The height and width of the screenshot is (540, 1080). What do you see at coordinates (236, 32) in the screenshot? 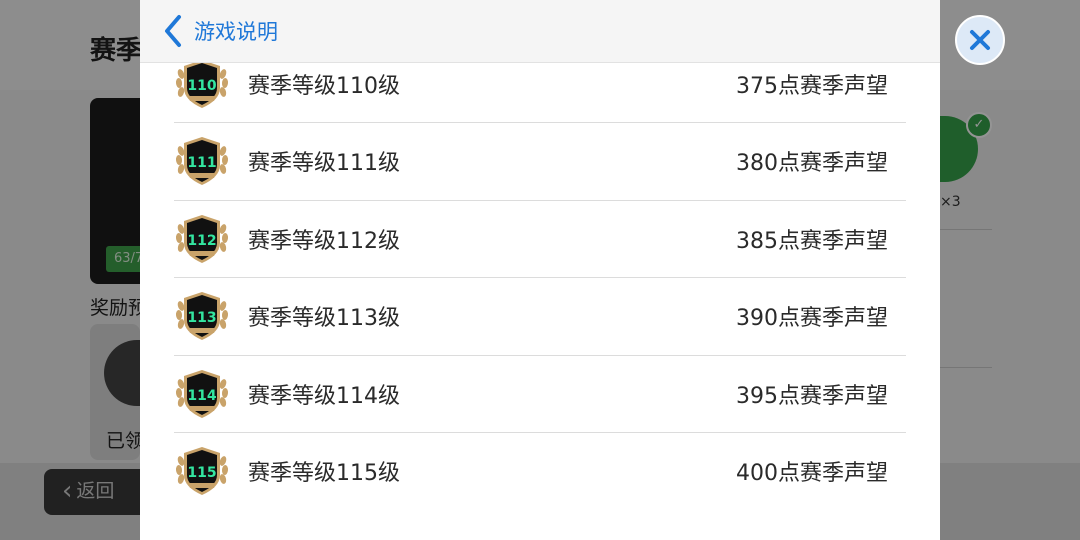
I see `back-label: 游戏说明` at bounding box center [236, 32].